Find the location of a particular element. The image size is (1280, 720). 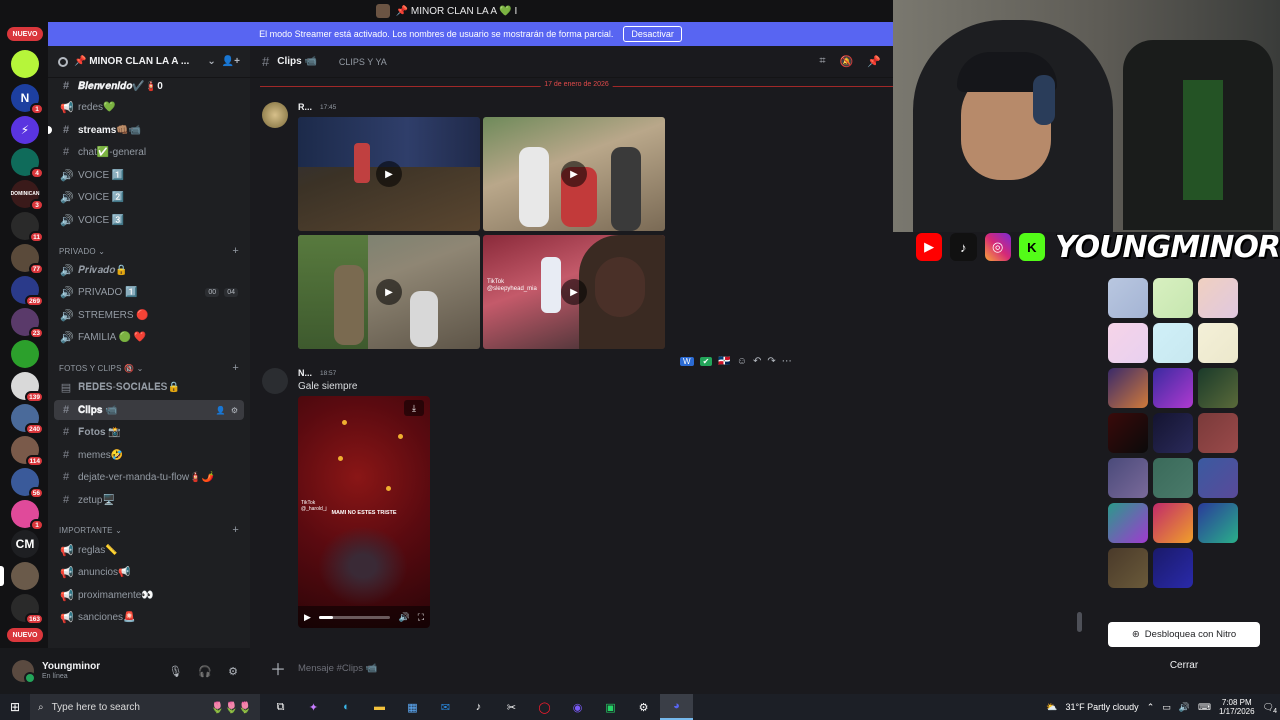

server-icon: 11 is located at coordinates (27, 227).